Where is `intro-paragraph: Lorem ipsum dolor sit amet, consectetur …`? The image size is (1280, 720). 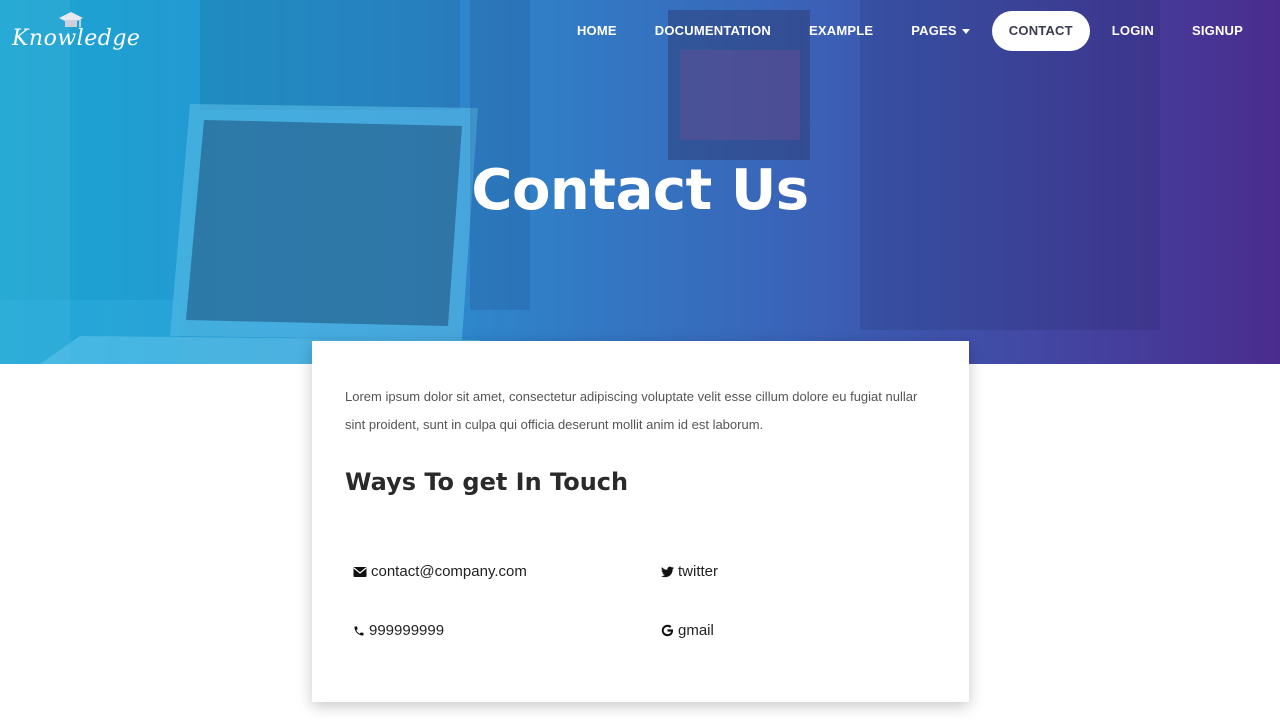 intro-paragraph: Lorem ipsum dolor sit amet, consectetur … is located at coordinates (631, 410).